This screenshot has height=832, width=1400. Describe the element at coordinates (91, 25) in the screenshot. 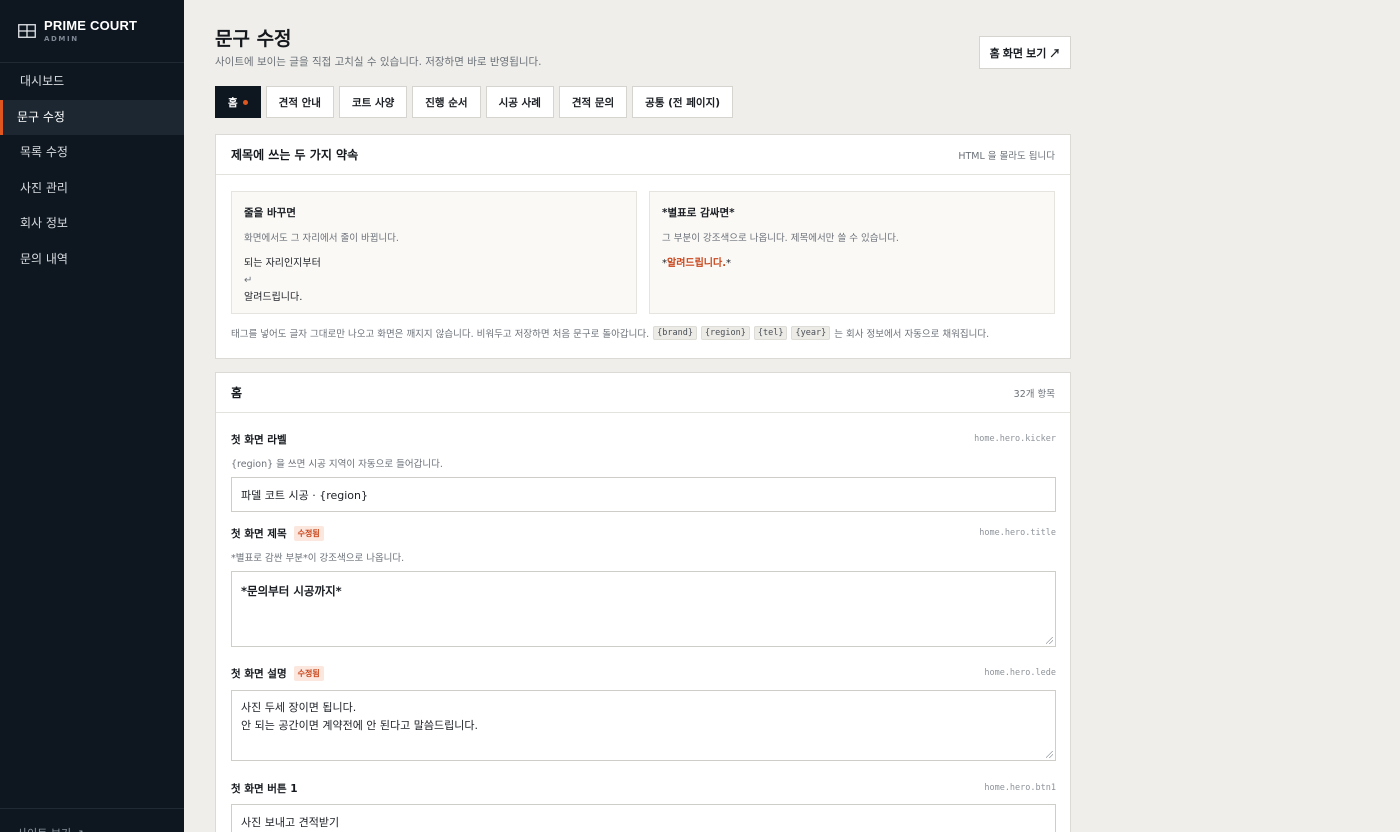

I see `brand-name: PRIME COURT` at that location.